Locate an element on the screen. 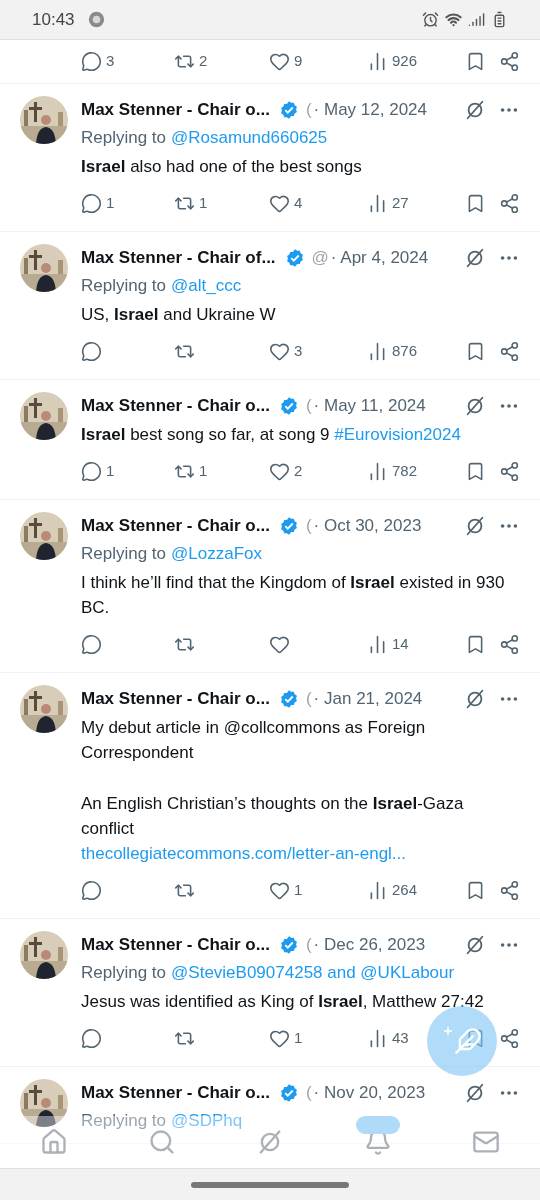 This screenshot has height=1200, width=540. tweet-text: Israel best song so far, at song 9 #Eurovision2024 is located at coordinates (271, 435).